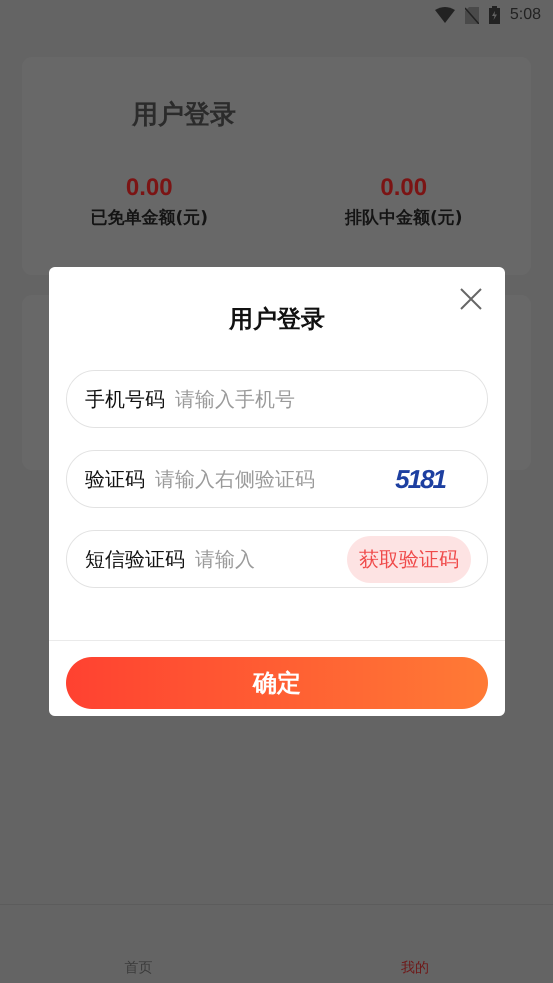  What do you see at coordinates (403, 218) in the screenshot?
I see `stat-label: 排队中金额(元)` at bounding box center [403, 218].